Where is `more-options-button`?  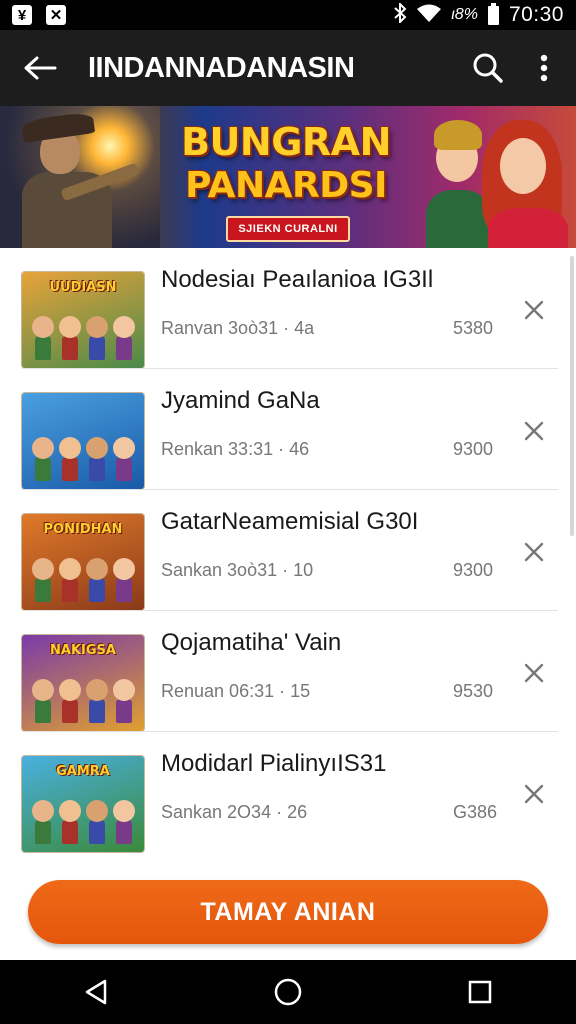
more-options-button is located at coordinates (544, 68).